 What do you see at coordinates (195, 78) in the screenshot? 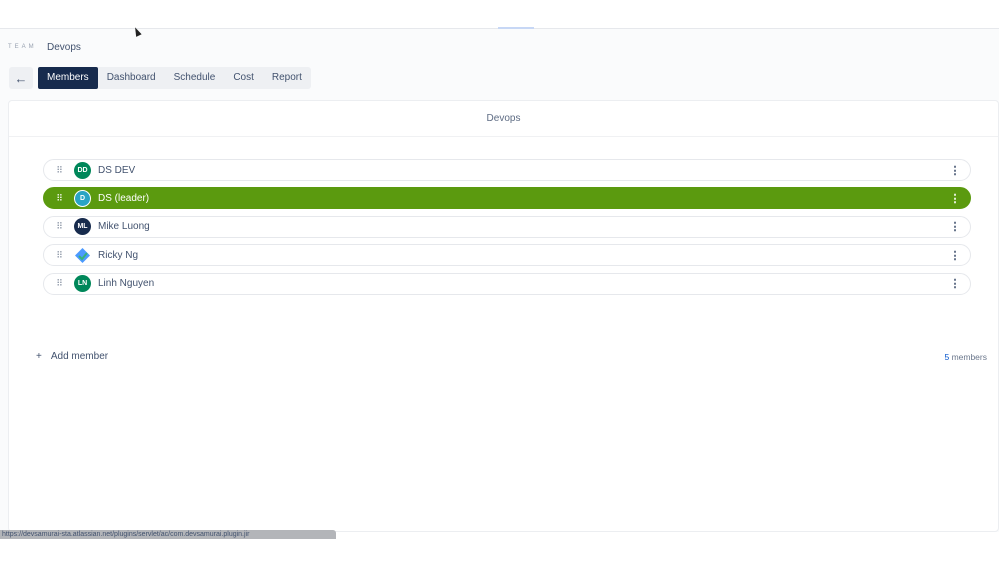
I see `tab-schedule: Schedule` at bounding box center [195, 78].